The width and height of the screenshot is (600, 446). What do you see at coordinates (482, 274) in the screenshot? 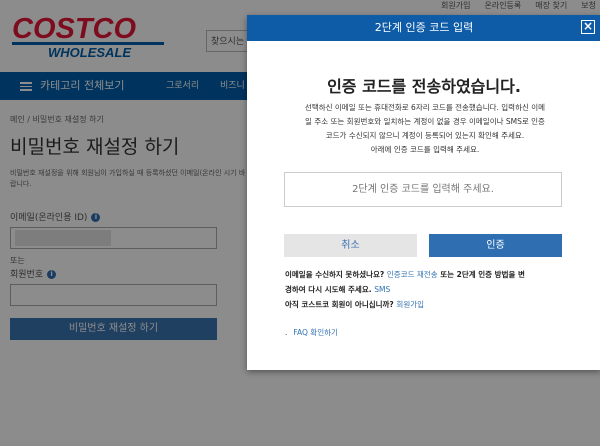
I see `help-text-continued: 또는 2단계 인증 방법을 변` at bounding box center [482, 274].